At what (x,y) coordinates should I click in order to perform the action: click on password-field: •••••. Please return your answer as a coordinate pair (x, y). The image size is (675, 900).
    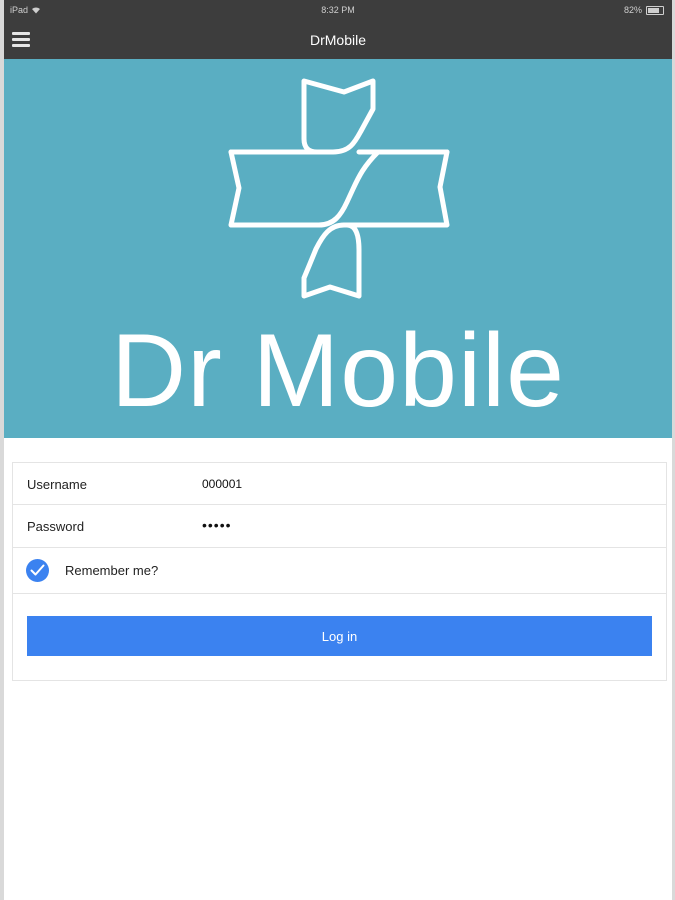
    Looking at the image, I should click on (217, 525).